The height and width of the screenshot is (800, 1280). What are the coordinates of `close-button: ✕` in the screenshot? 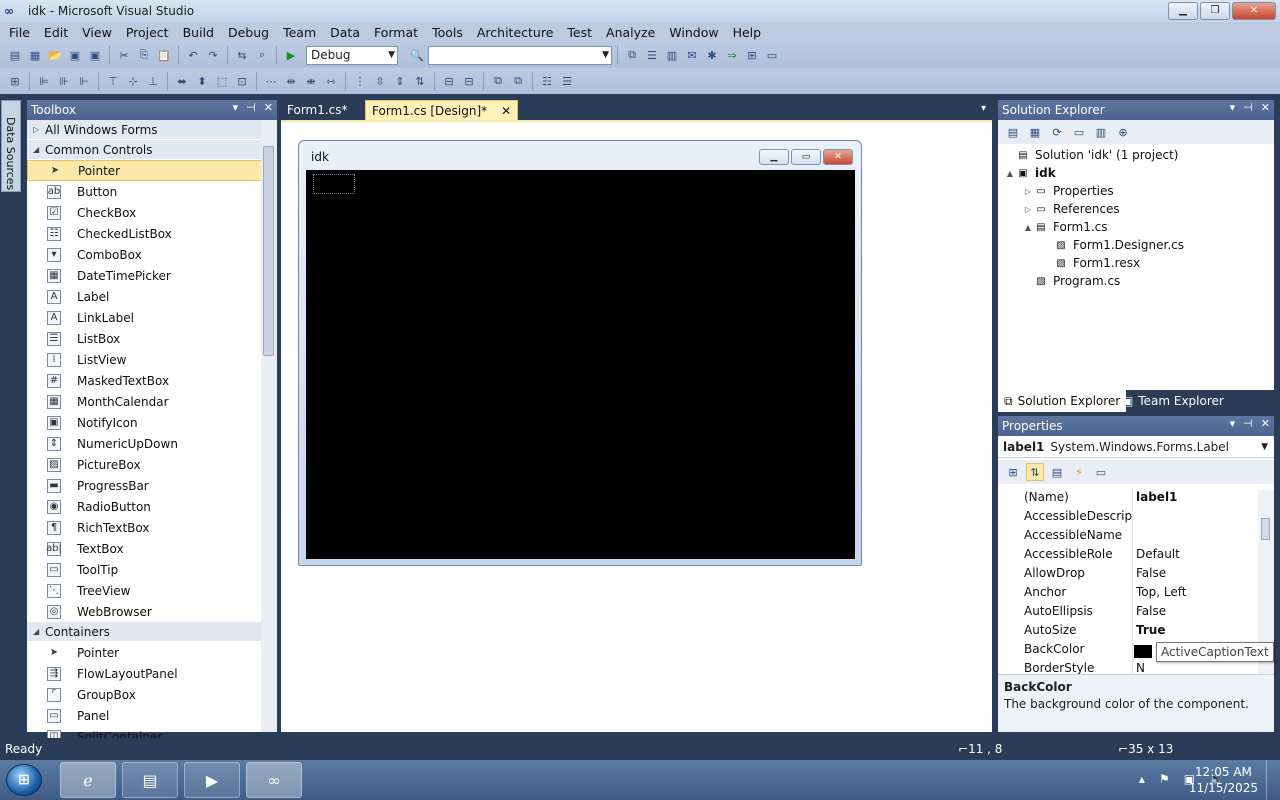 It's located at (1254, 11).